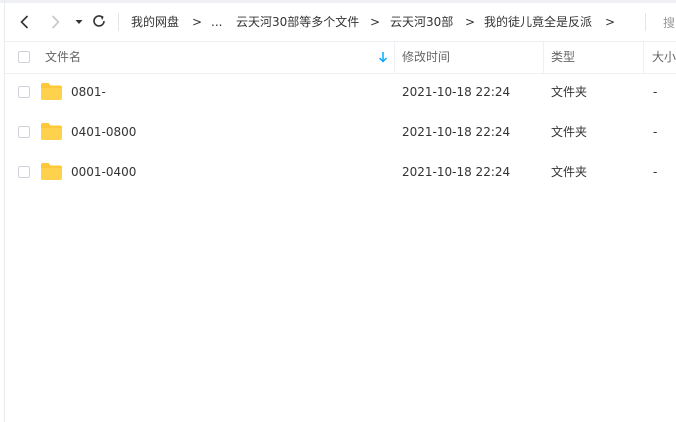 Image resolution: width=676 pixels, height=422 pixels. Describe the element at coordinates (426, 57) in the screenshot. I see `column-header-modified: 修改时间` at that location.